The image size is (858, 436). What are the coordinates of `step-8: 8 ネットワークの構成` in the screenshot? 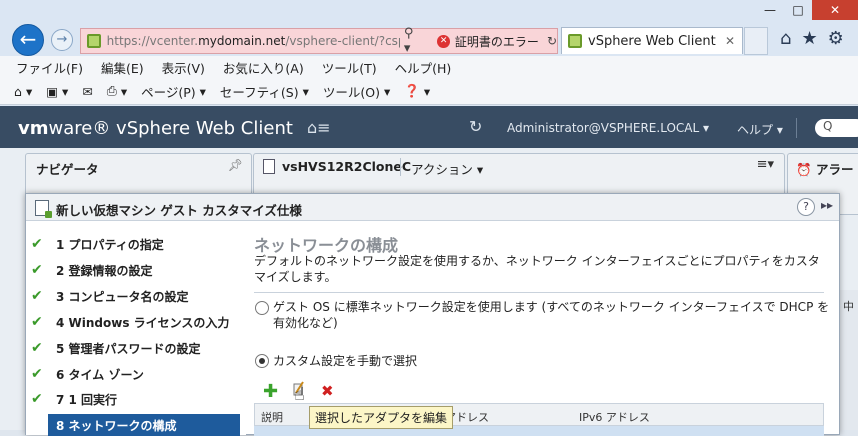 It's located at (144, 425).